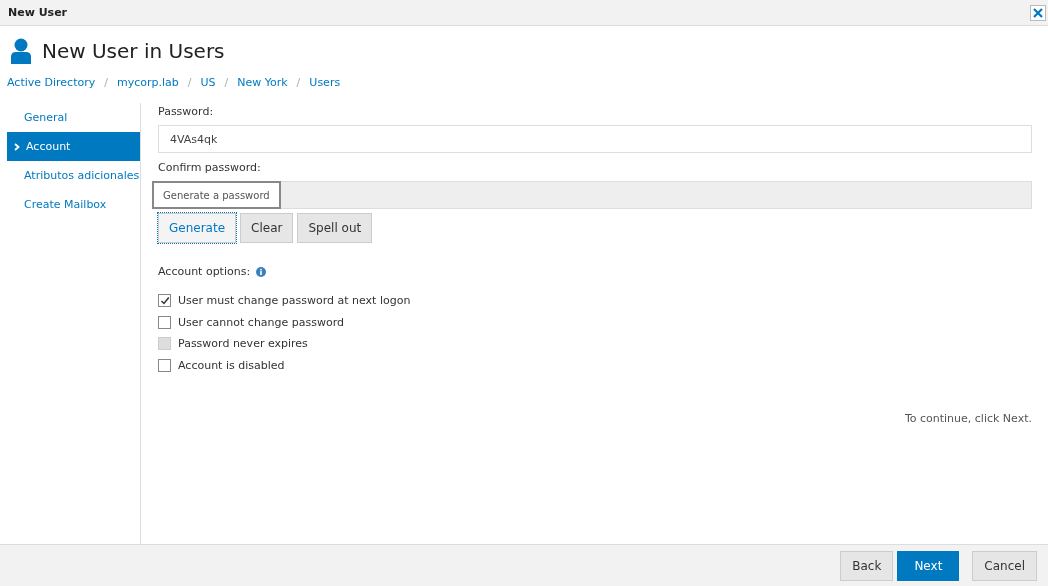  I want to click on info-icon, so click(261, 271).